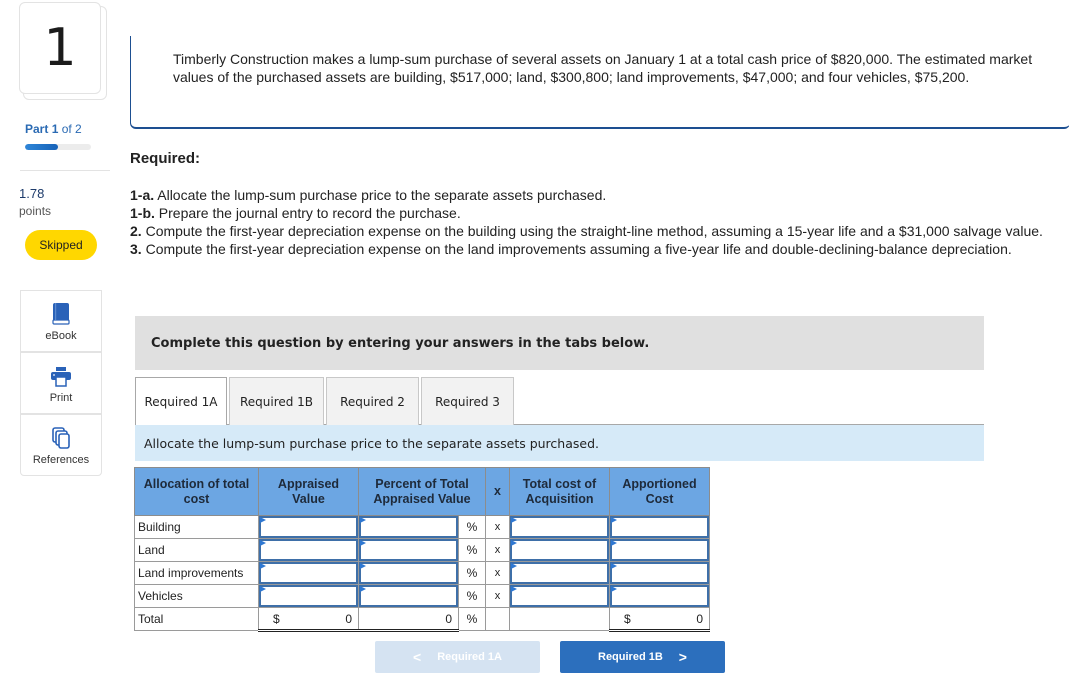 This screenshot has width=1069, height=693. Describe the element at coordinates (61, 245) in the screenshot. I see `status-badge: Skipped` at that location.